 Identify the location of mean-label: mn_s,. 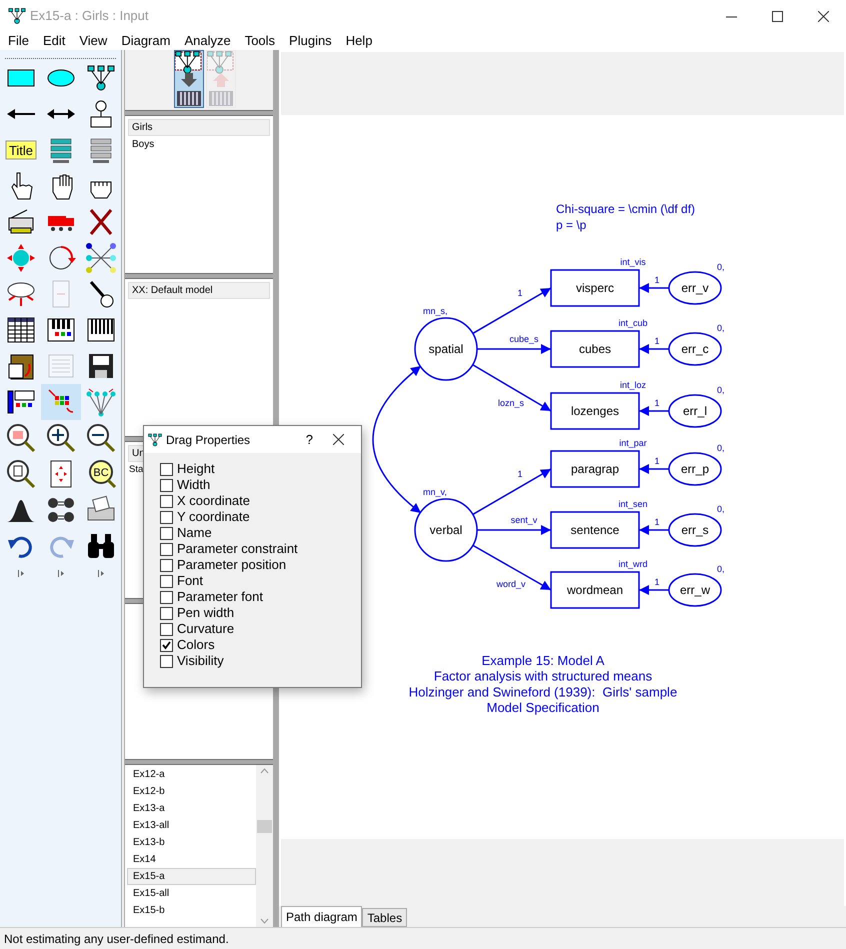
(435, 311).